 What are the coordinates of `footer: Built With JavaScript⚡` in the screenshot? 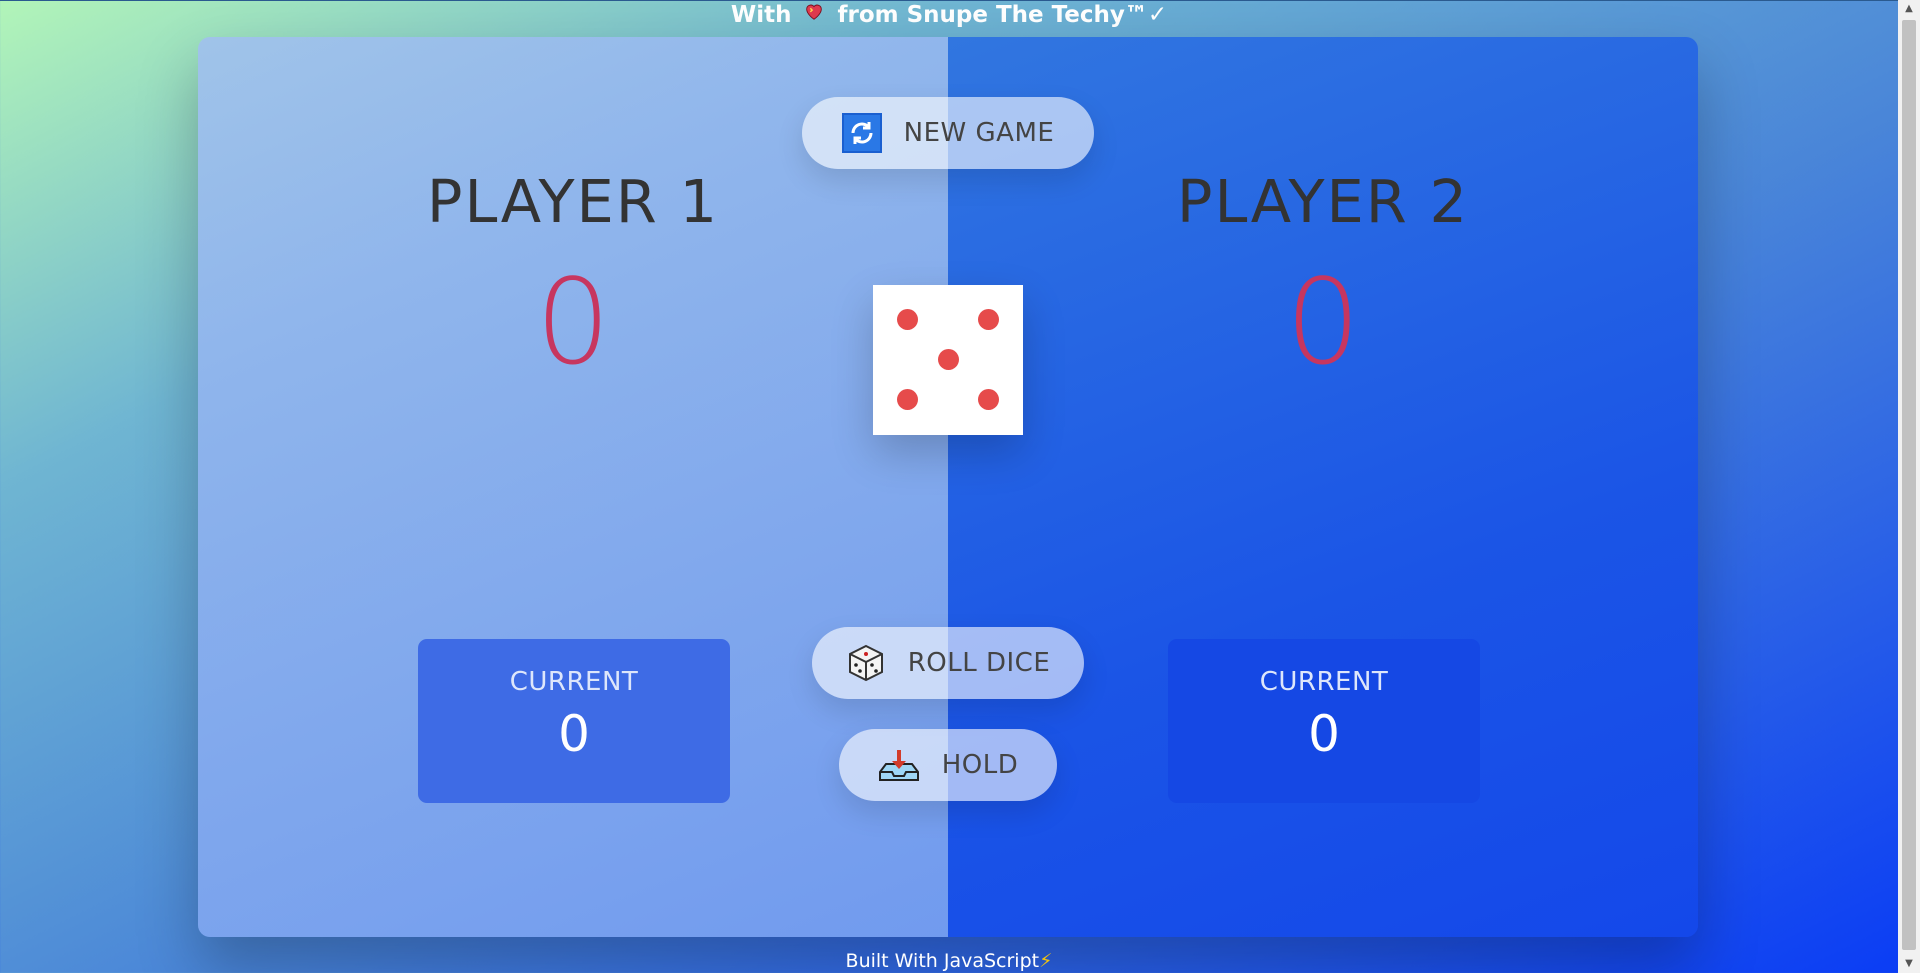 It's located at (949, 960).